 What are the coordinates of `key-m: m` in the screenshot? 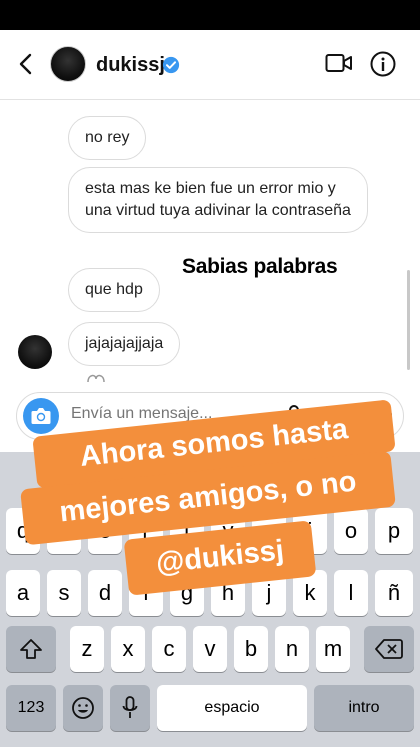 It's located at (333, 649).